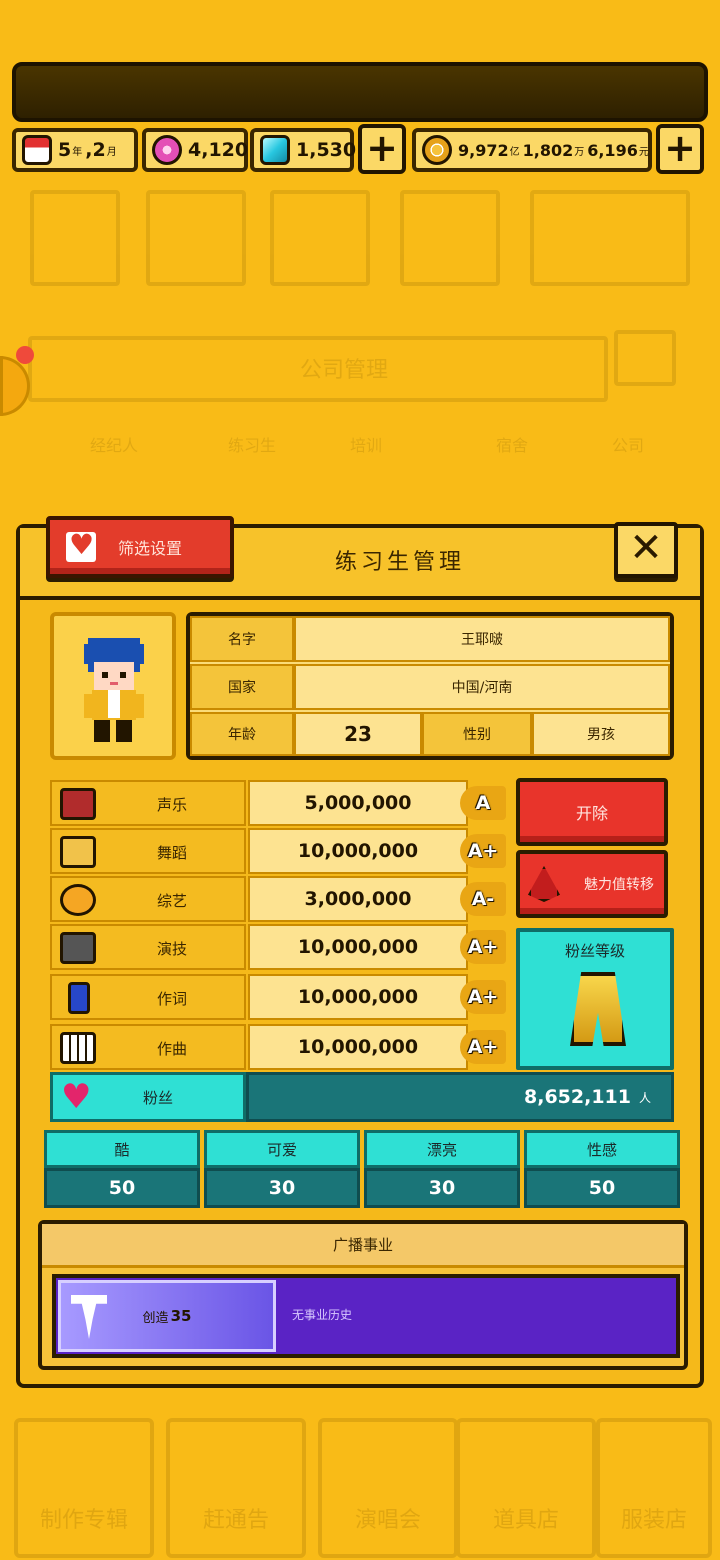 The width and height of the screenshot is (720, 1560). I want to click on blue-gem-counter: 1,530, so click(303, 150).